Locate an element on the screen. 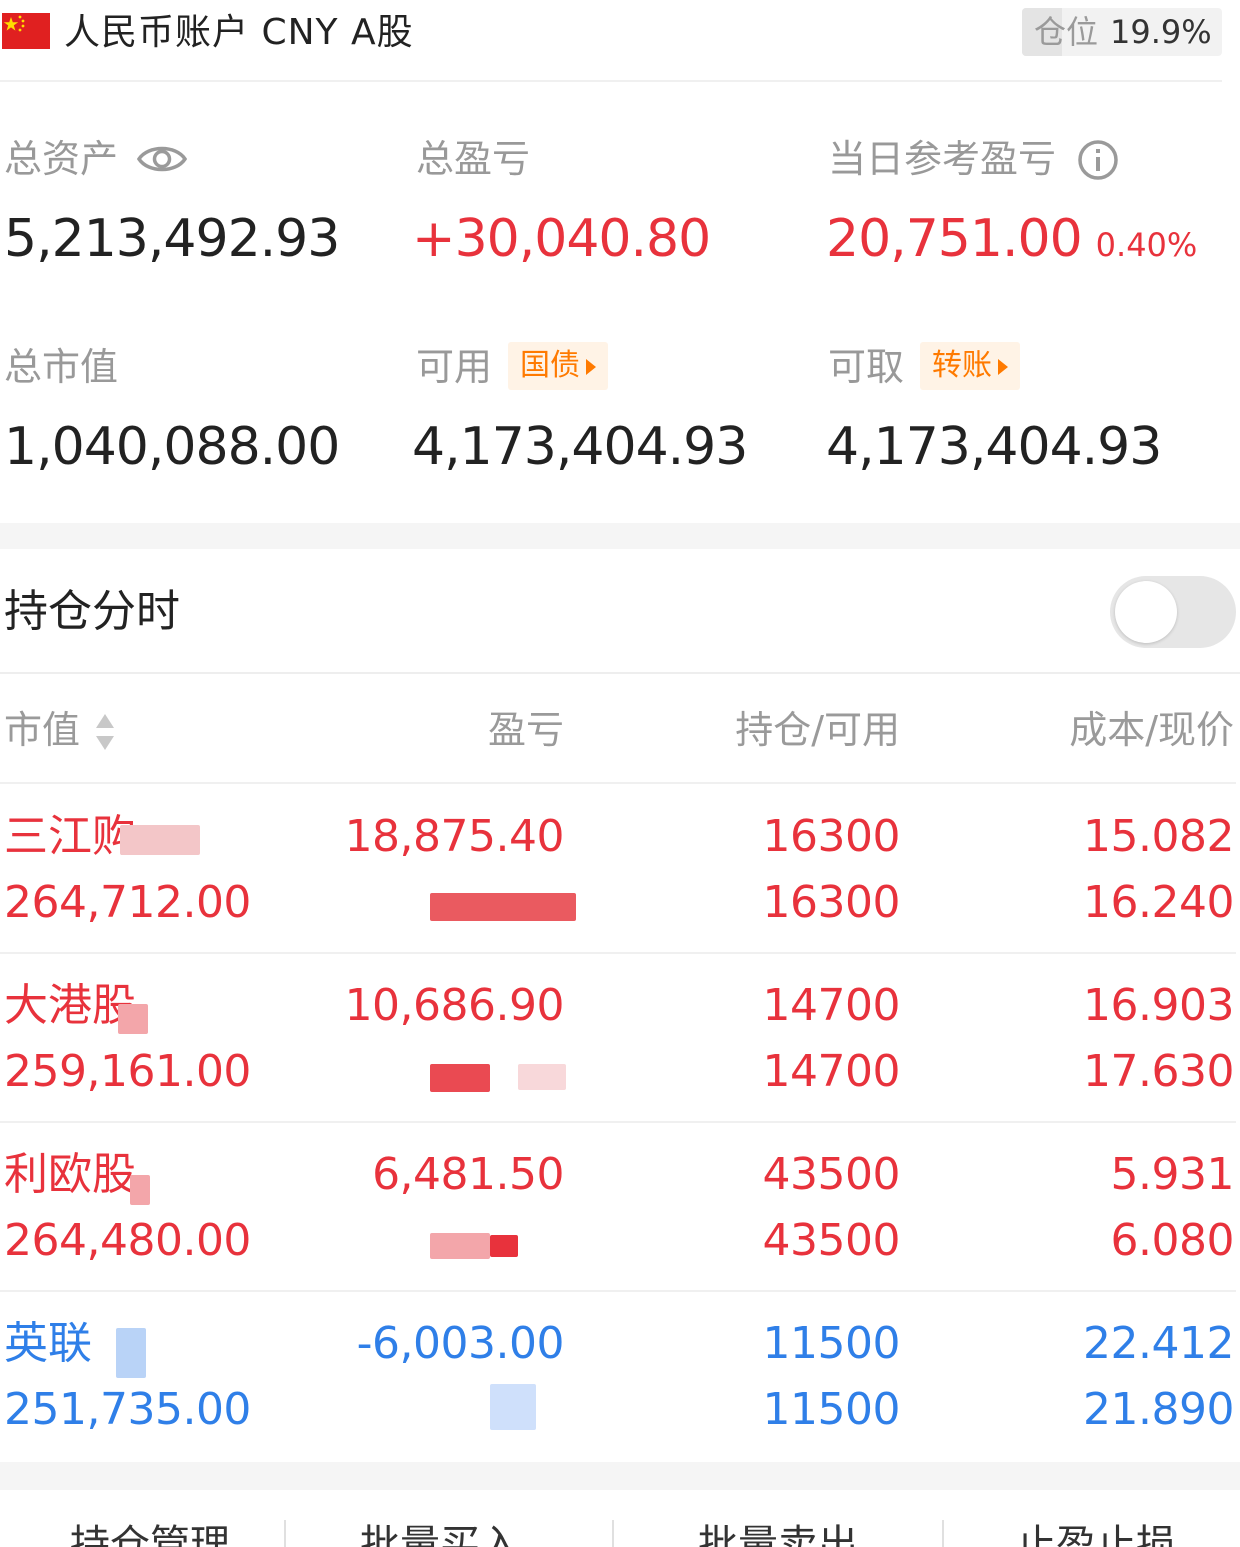 This screenshot has width=1240, height=1547. stock-name: 大港股 is located at coordinates (70, 1005).